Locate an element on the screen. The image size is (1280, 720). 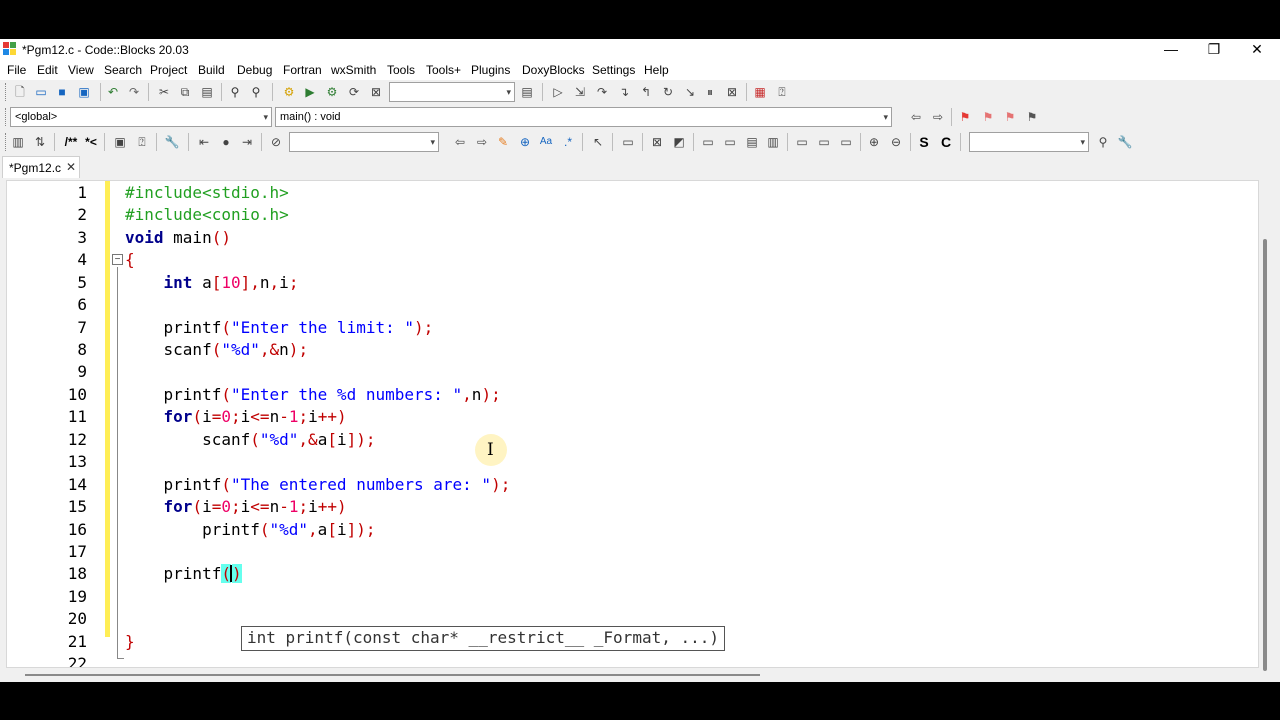
config-tool-icon: 🔧 is located at coordinates (172, 142).